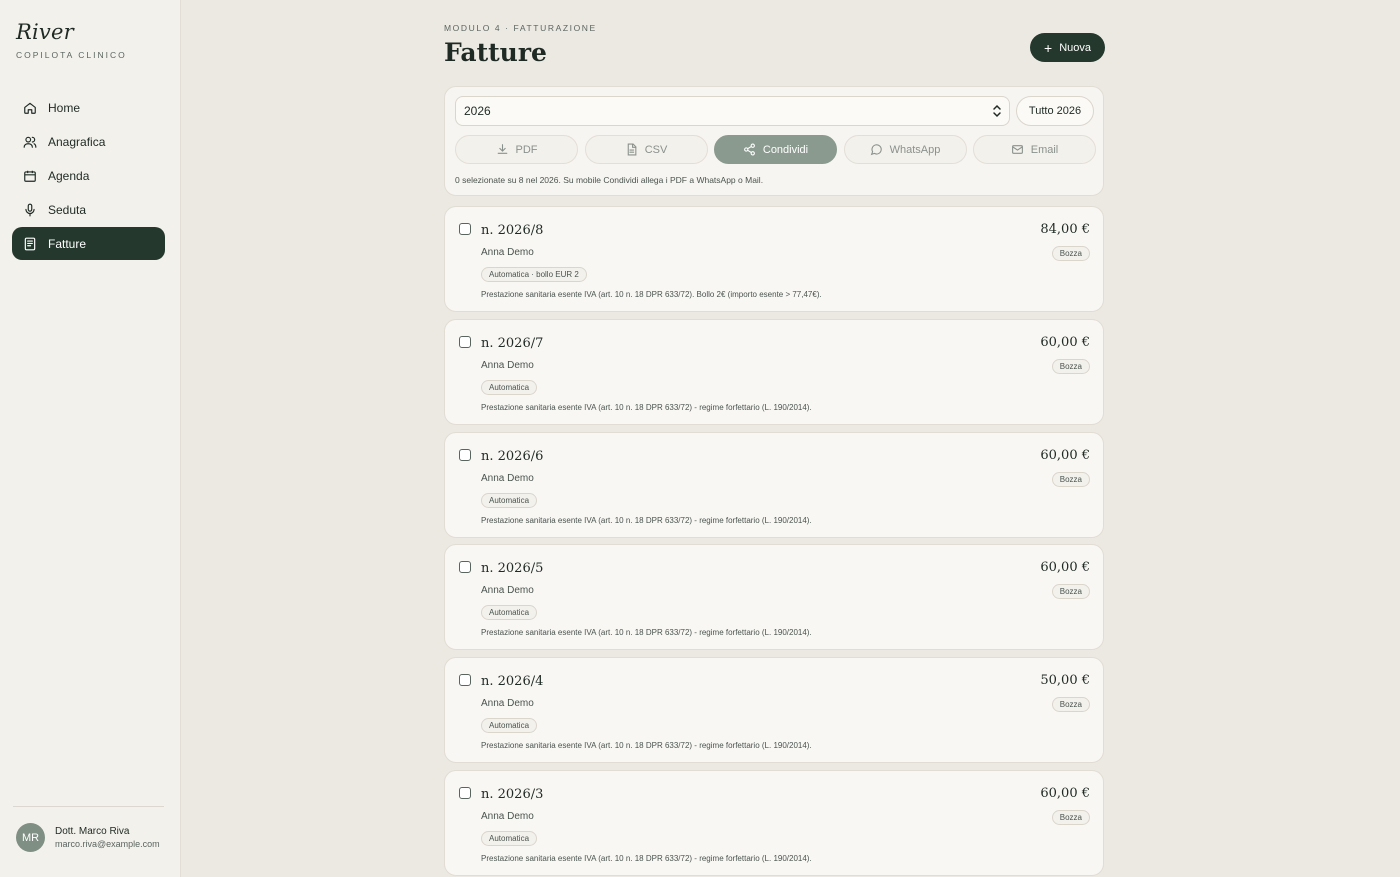 The image size is (1400, 877). I want to click on page-eyebrow: MODULO 4 · FATTURAZIONE, so click(520, 28).